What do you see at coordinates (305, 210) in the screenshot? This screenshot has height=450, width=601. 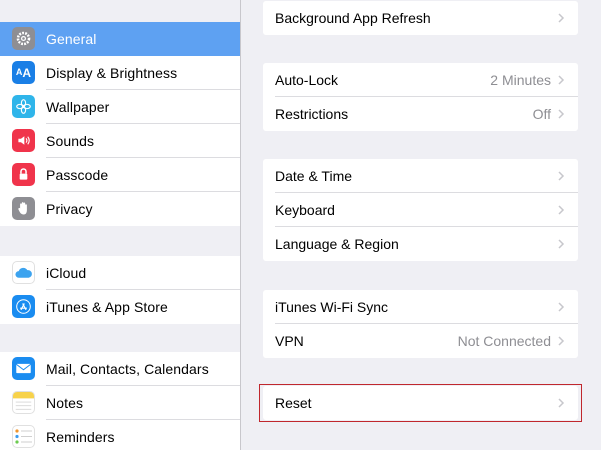 I see `row-label: Keyboard` at bounding box center [305, 210].